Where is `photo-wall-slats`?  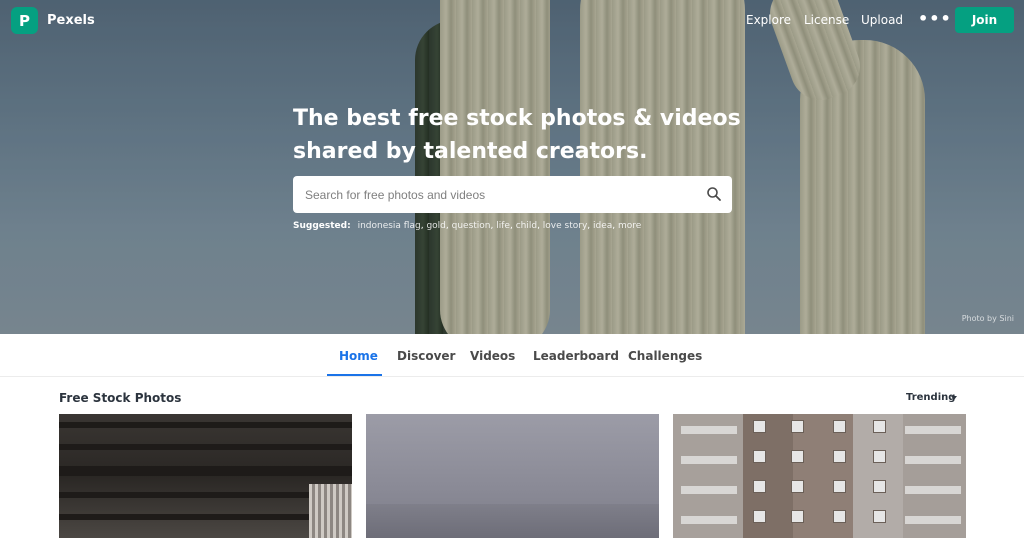
photo-wall-slats is located at coordinates (330, 511).